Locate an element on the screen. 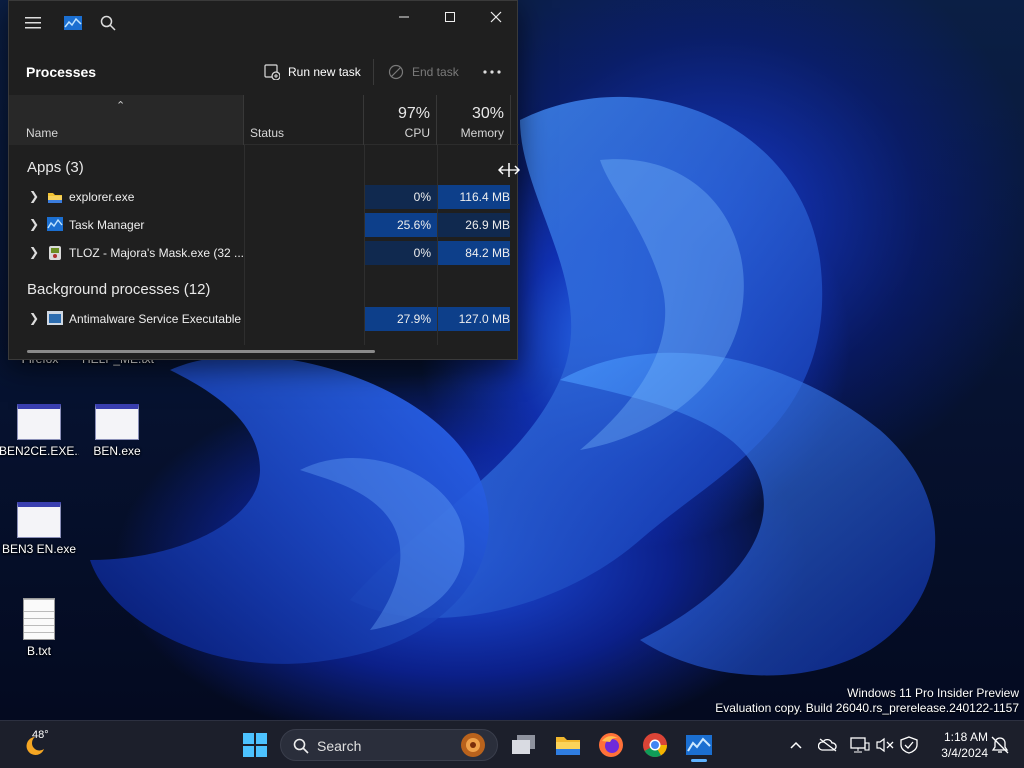 The image size is (1024, 768). windows-logo-icon is located at coordinates (255, 745).